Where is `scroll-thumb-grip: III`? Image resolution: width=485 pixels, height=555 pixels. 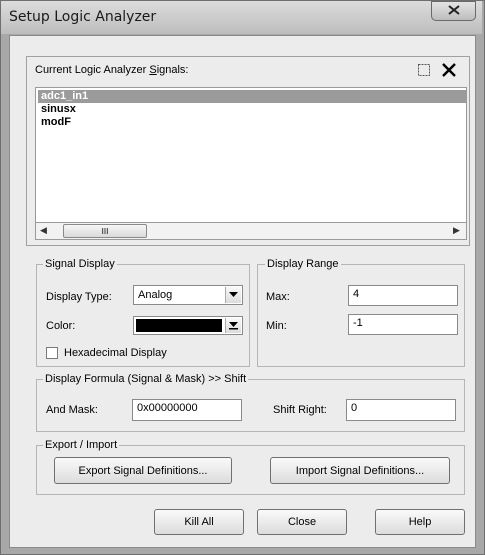
scroll-thumb-grip: III is located at coordinates (105, 231).